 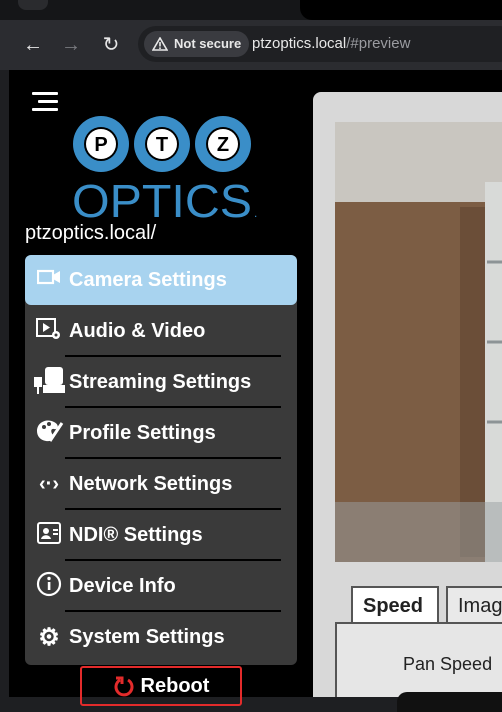 What do you see at coordinates (448, 664) in the screenshot?
I see `pan-speed-label: Pan Speed` at bounding box center [448, 664].